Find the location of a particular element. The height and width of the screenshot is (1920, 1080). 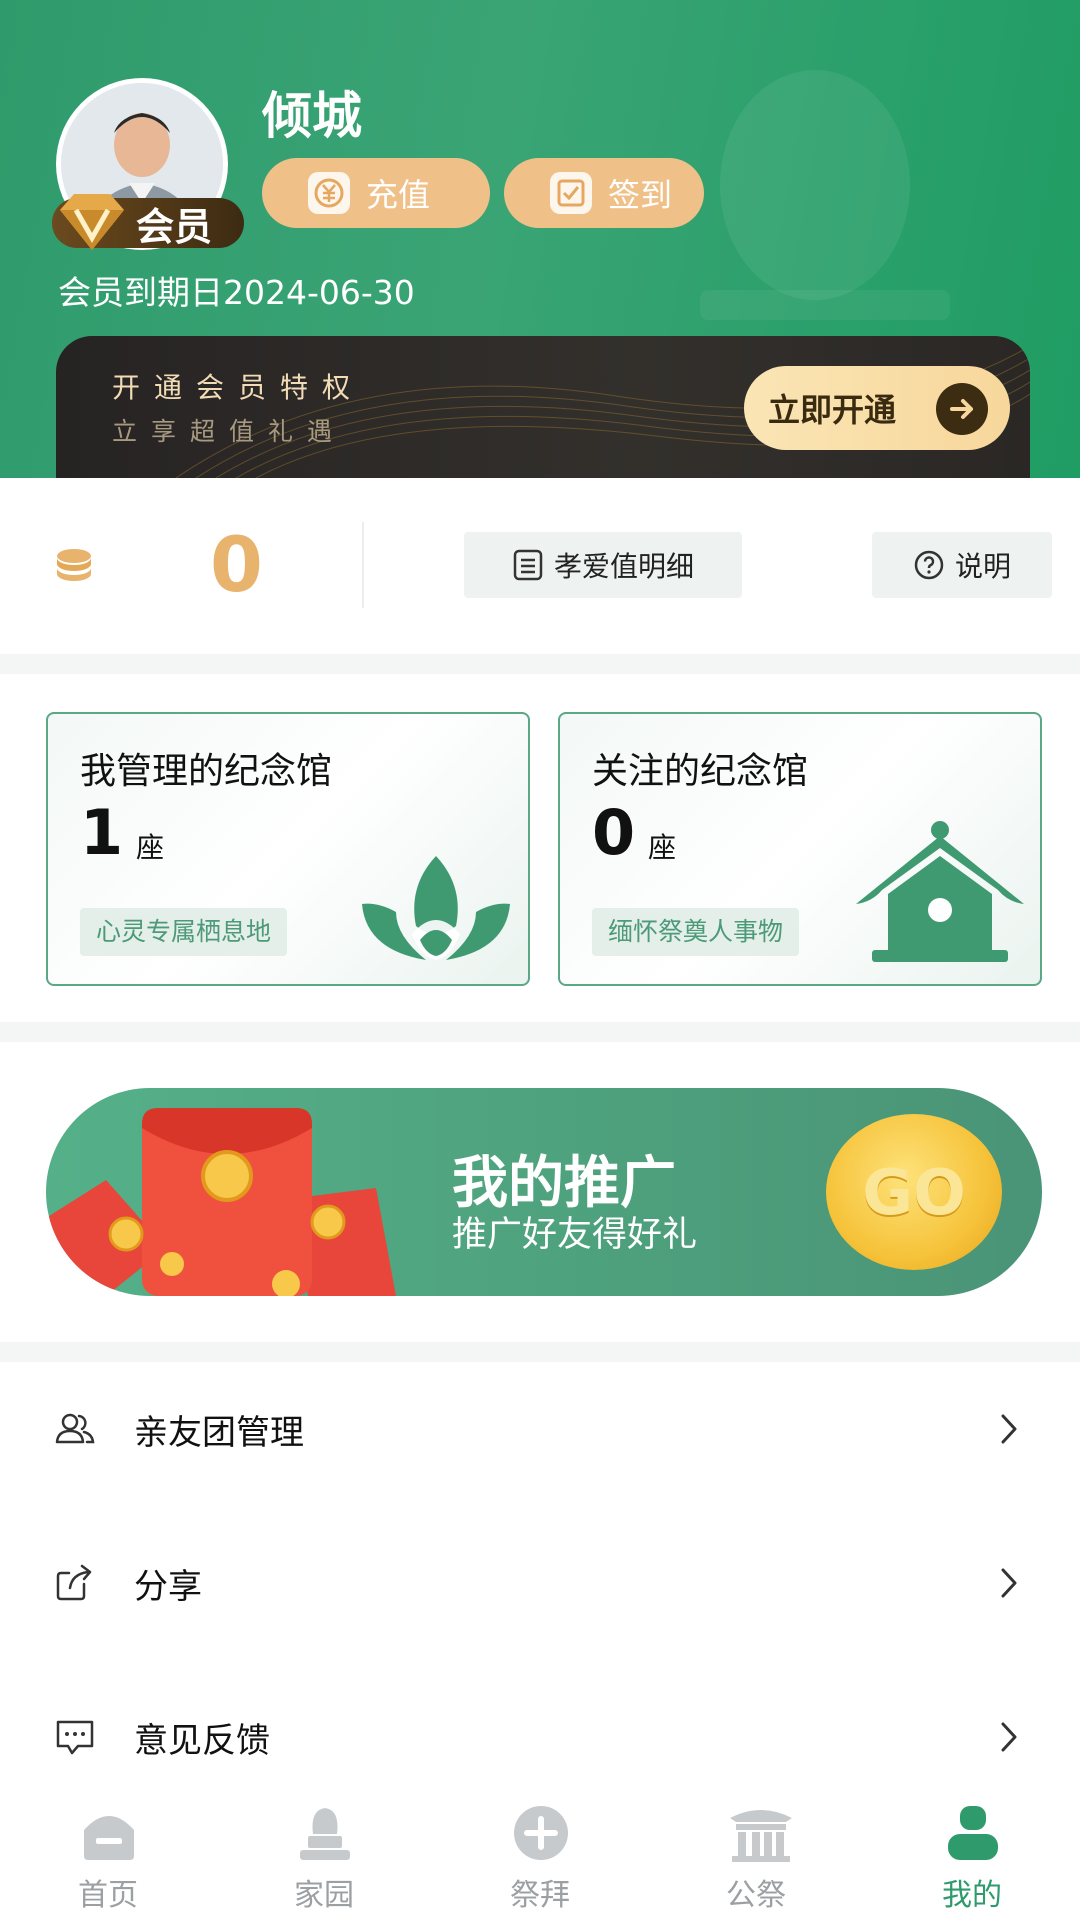

checkin-label: 签到 is located at coordinates (640, 195).